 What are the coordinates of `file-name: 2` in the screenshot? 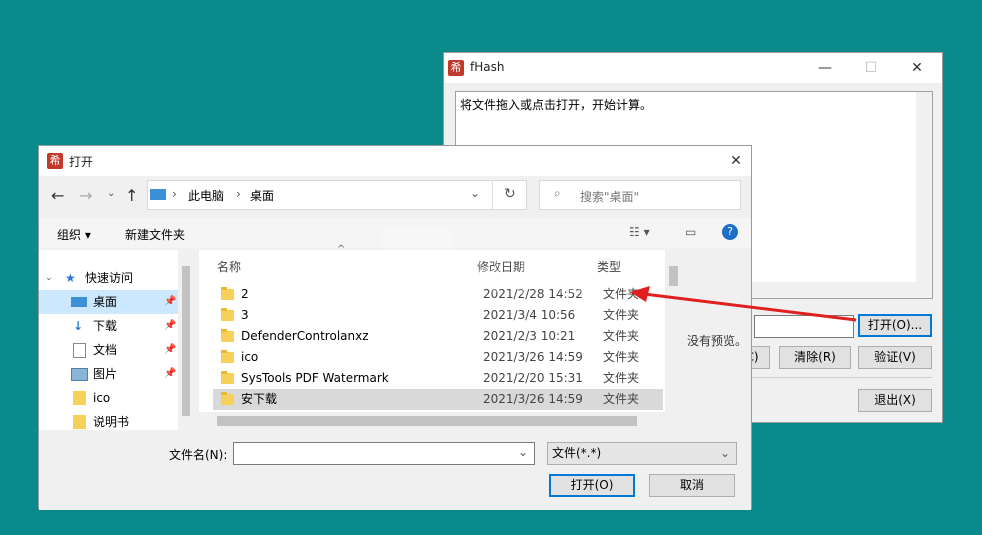 It's located at (245, 294).